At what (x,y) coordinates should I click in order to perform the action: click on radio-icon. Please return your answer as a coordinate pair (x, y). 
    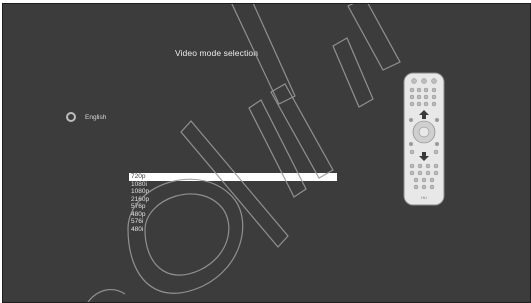
    Looking at the image, I should click on (71, 117).